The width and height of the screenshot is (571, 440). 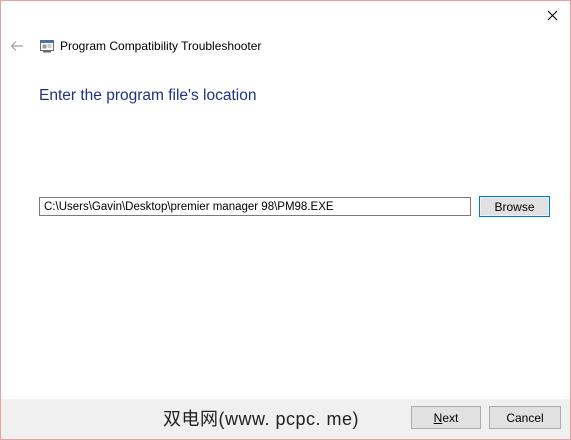 I want to click on browse-button: Browse, so click(x=514, y=206).